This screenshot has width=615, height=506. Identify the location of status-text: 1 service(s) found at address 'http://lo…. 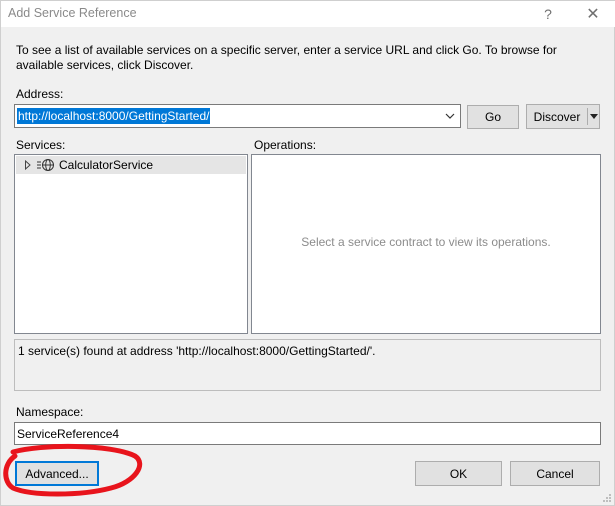
(197, 351).